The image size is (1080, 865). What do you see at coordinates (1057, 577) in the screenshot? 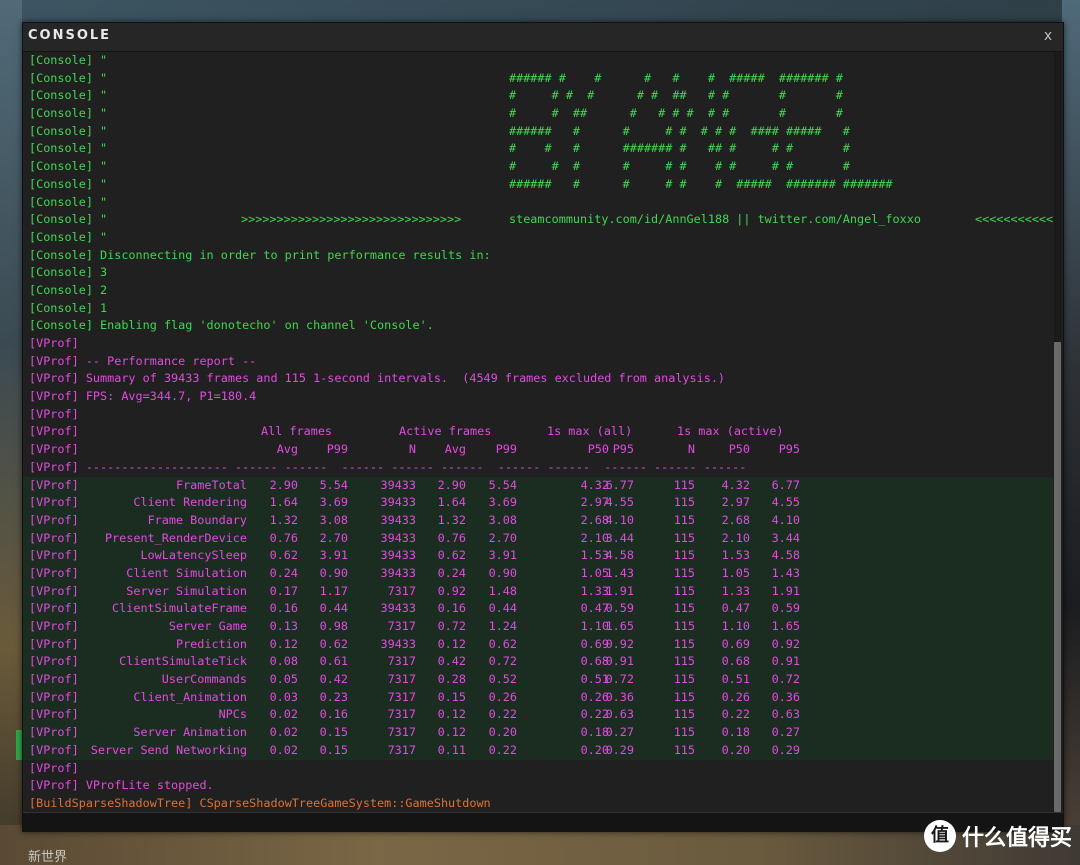
I see `scrollbar-thumb` at bounding box center [1057, 577].